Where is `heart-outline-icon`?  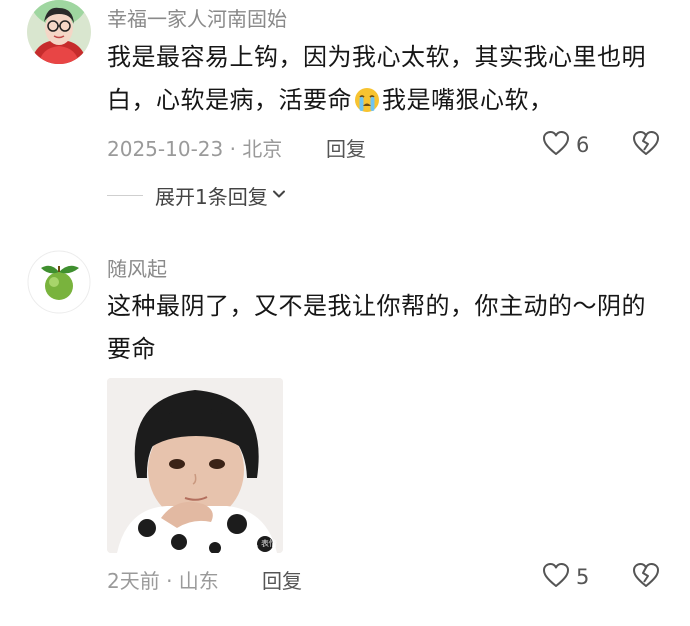 heart-outline-icon is located at coordinates (556, 577).